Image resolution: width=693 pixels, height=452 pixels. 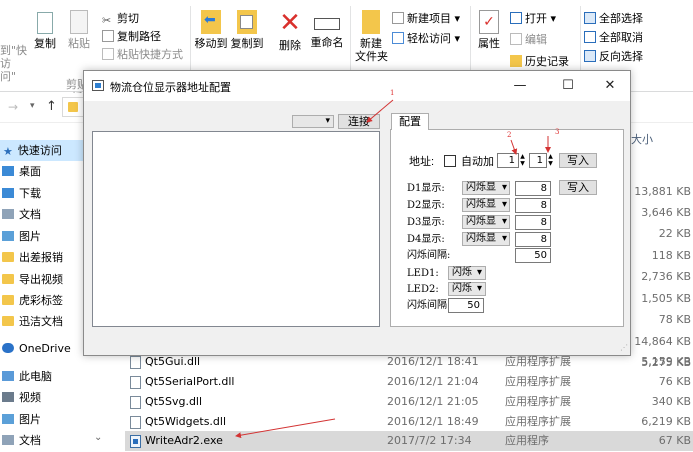 I want to click on annotation-label-3: 3, so click(x=557, y=132).